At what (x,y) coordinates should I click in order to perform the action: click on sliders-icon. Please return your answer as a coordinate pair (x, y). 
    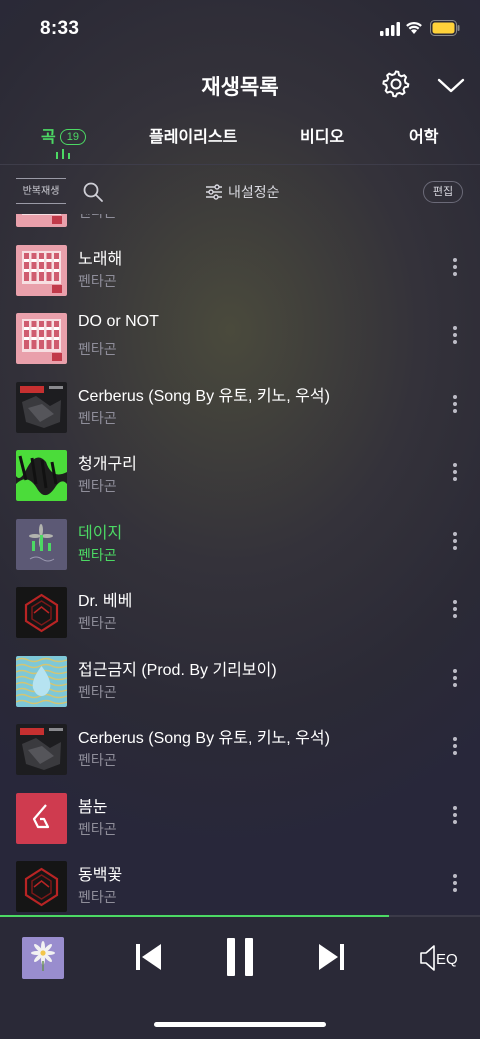
    Looking at the image, I should click on (214, 192).